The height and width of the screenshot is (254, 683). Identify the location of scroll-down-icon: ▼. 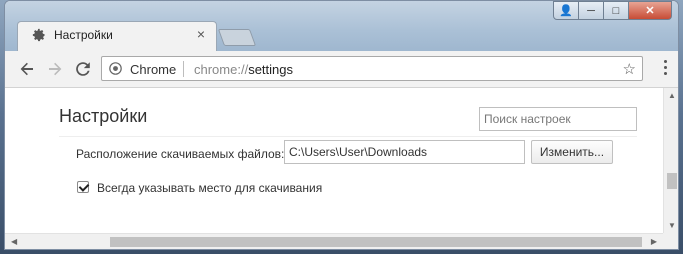
(672, 225).